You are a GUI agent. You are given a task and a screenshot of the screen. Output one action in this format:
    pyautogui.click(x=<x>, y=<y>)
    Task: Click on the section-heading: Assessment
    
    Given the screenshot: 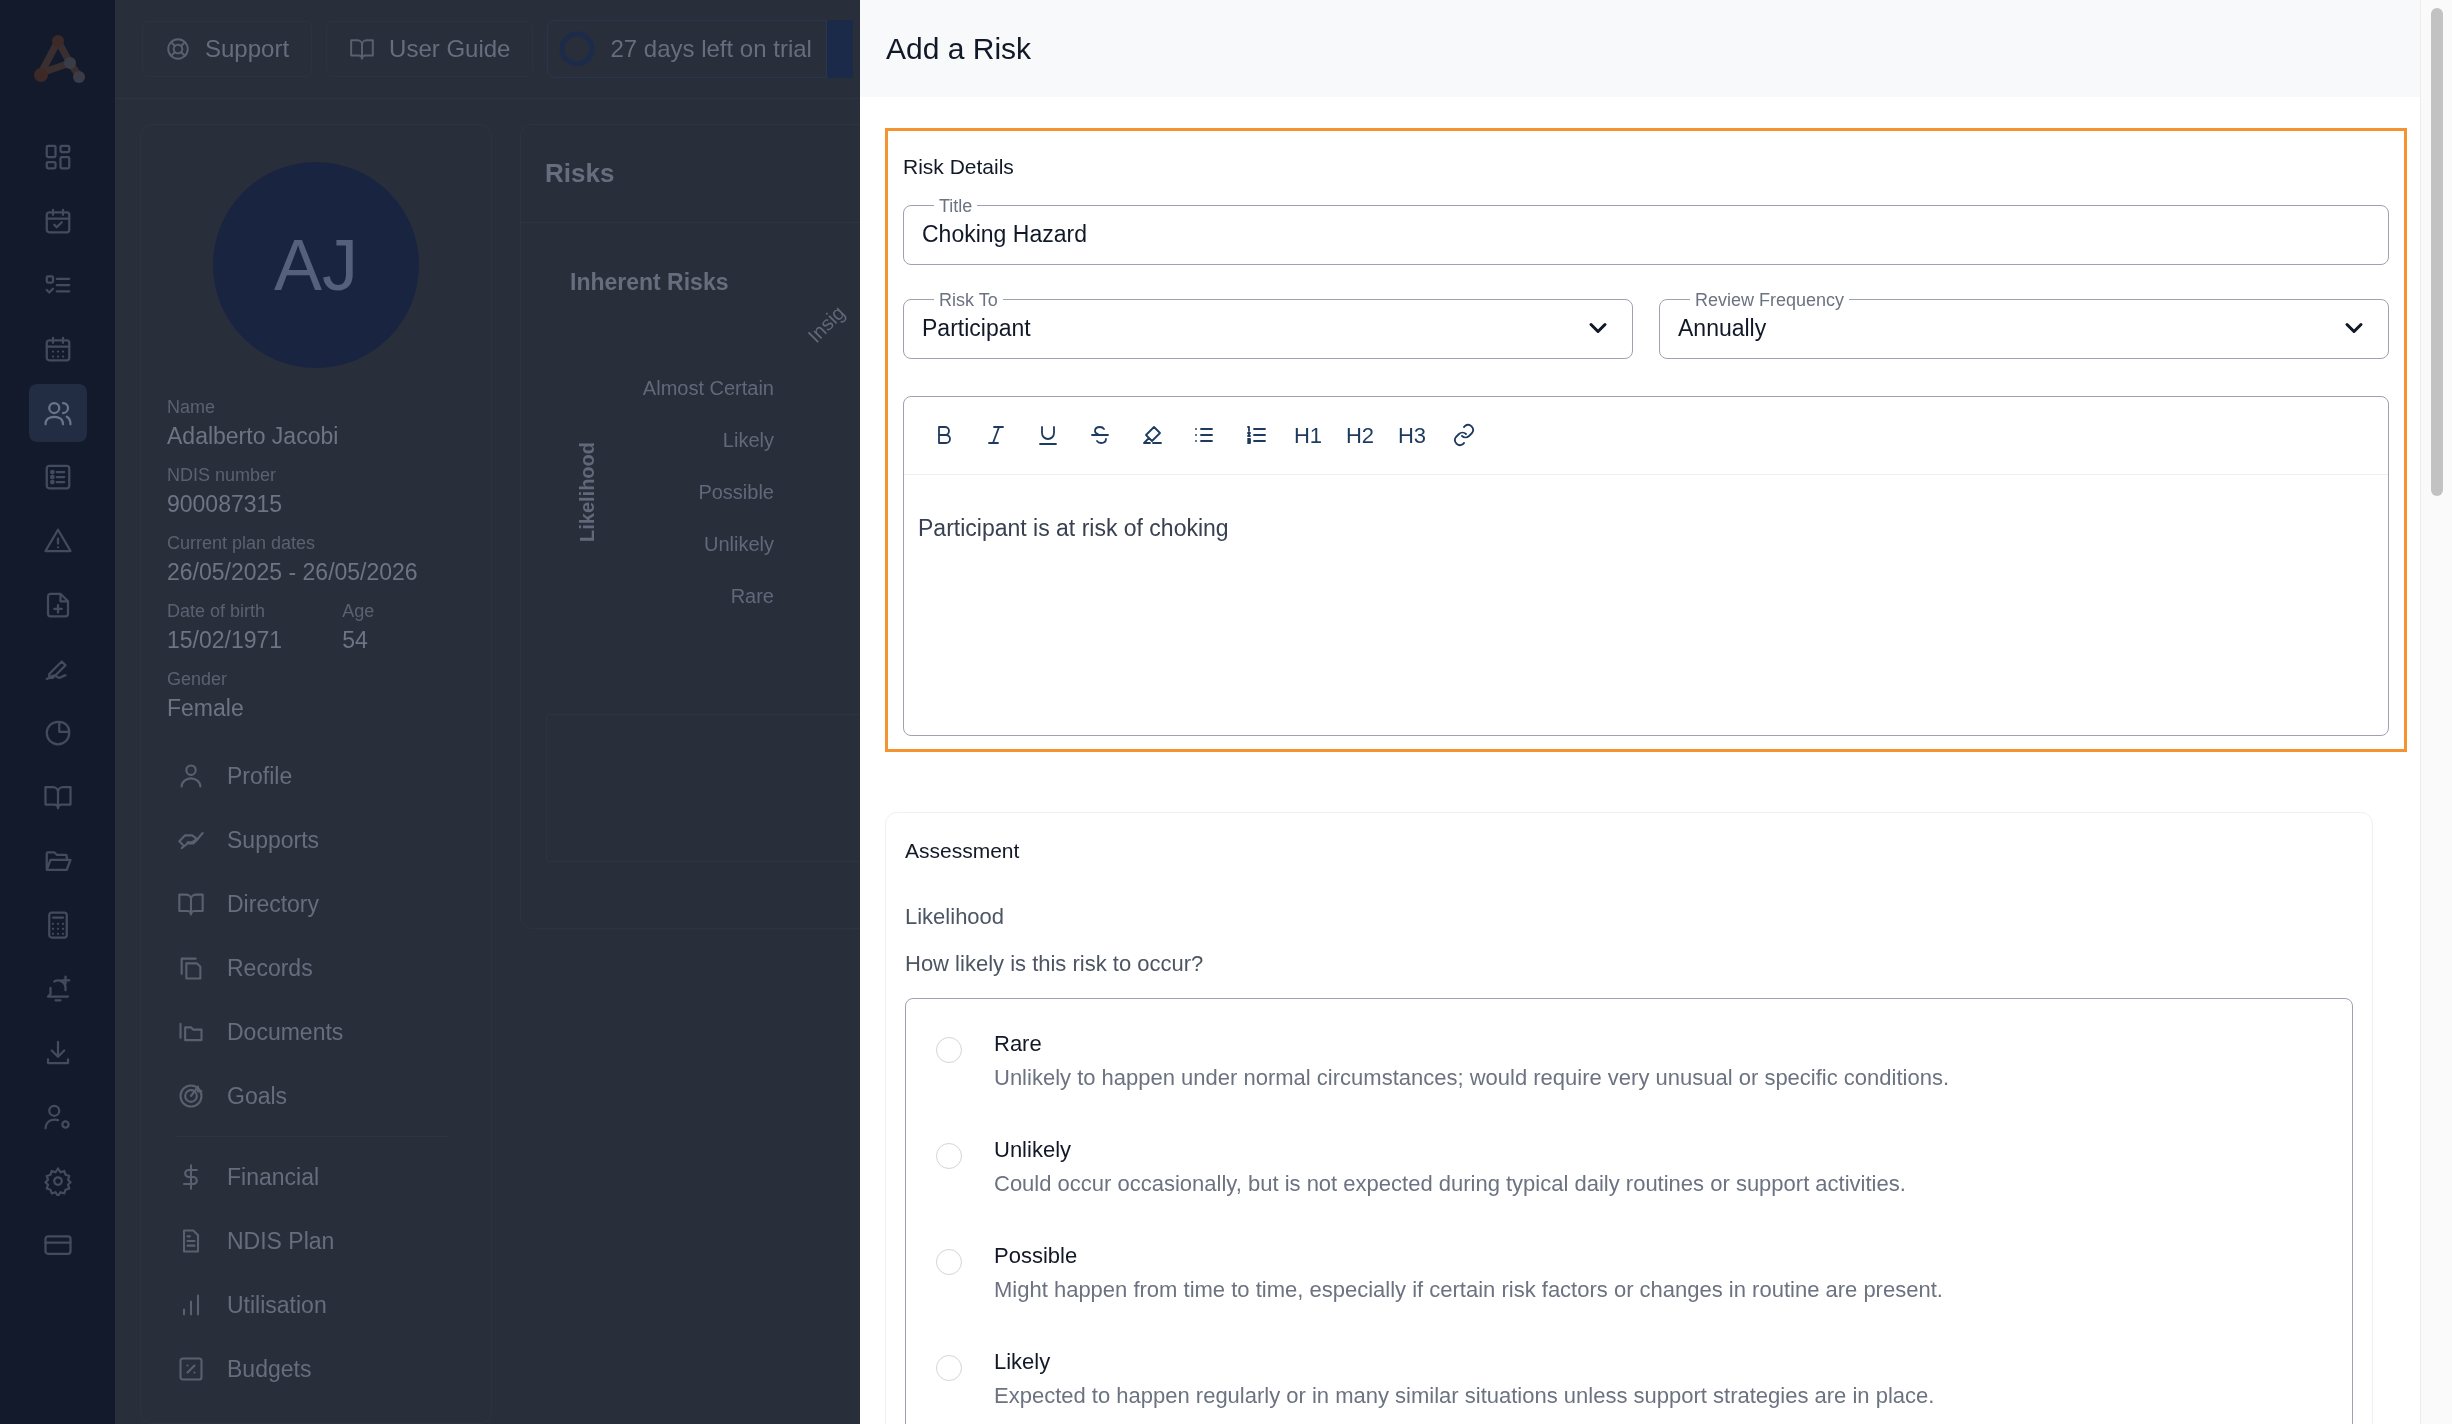 What is the action you would take?
    pyautogui.click(x=963, y=850)
    